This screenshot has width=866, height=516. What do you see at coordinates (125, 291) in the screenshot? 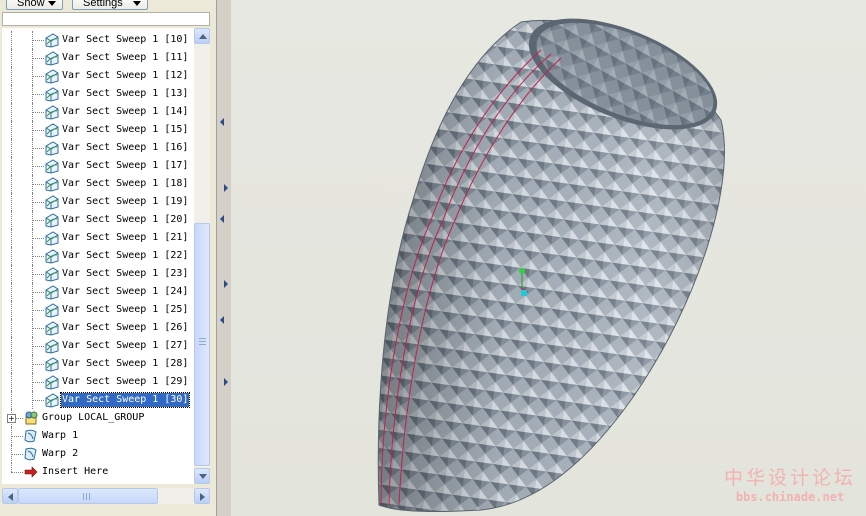
I see `tree-item-label: Var Sect Sweep 1 [24]` at bounding box center [125, 291].